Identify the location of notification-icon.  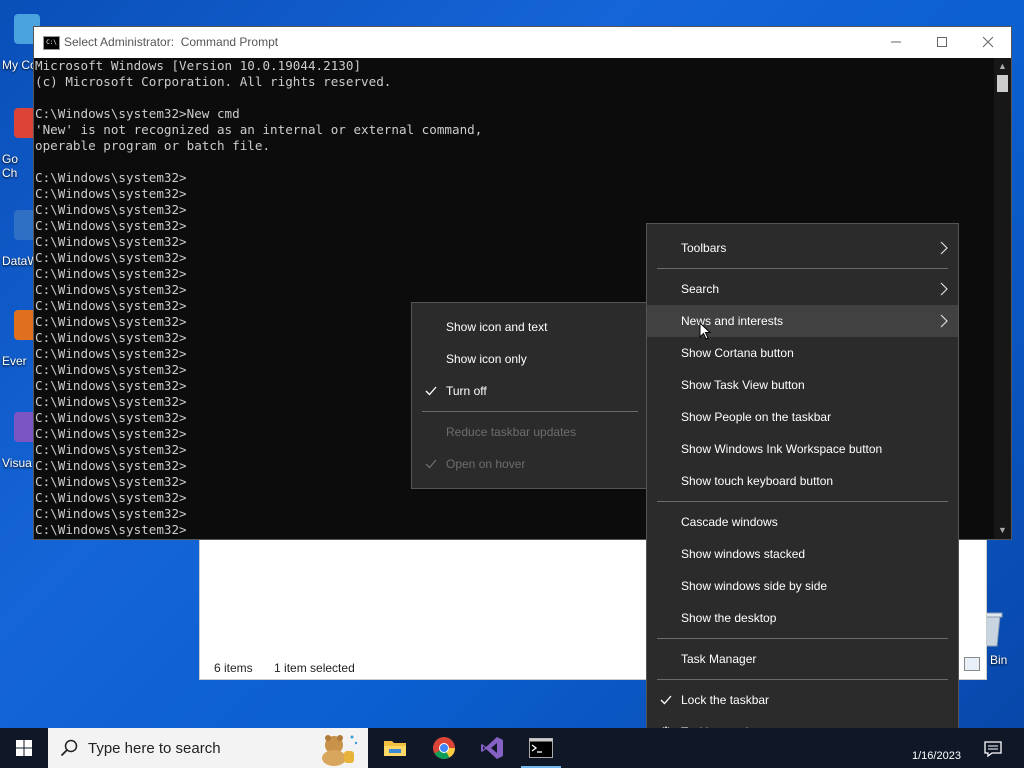
(993, 749).